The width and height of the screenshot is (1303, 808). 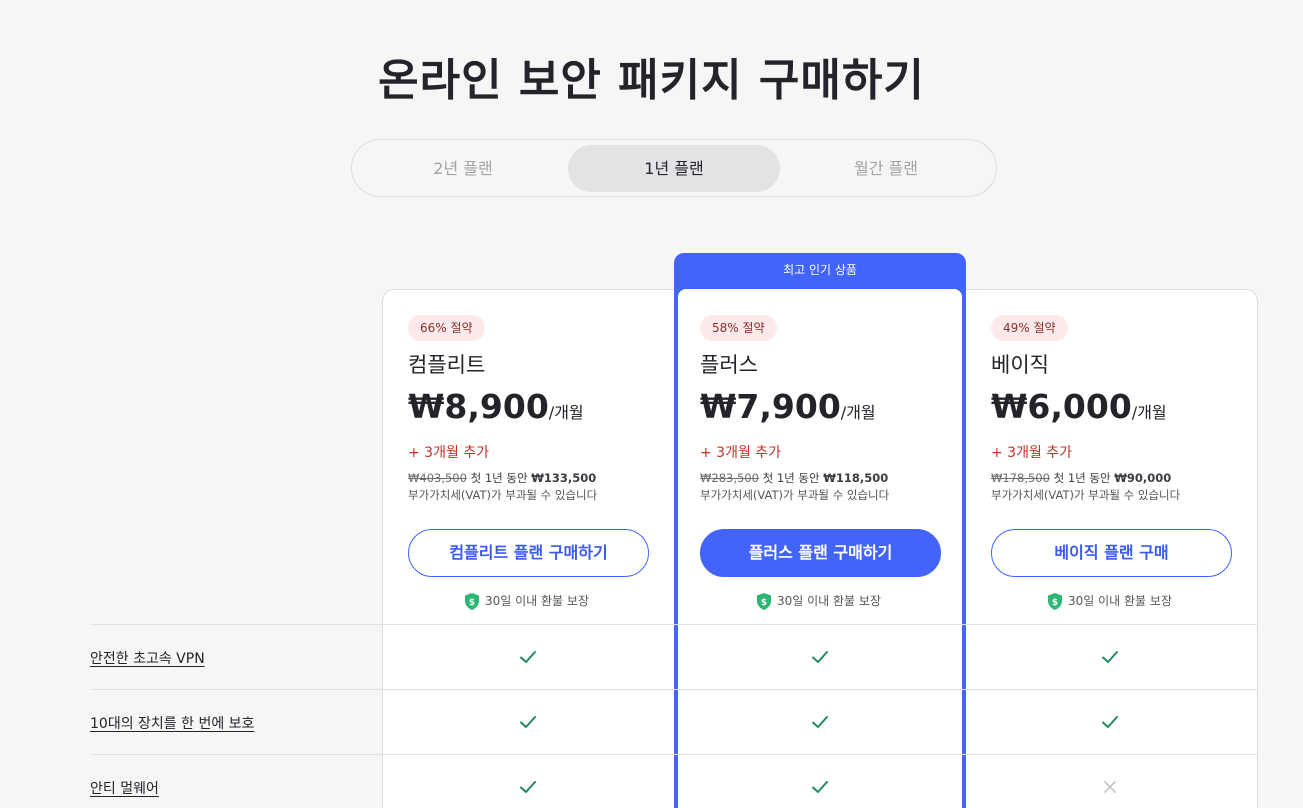 What do you see at coordinates (820, 553) in the screenshot?
I see `buy-plus-plan-button: 플러스 플랜 구매하기` at bounding box center [820, 553].